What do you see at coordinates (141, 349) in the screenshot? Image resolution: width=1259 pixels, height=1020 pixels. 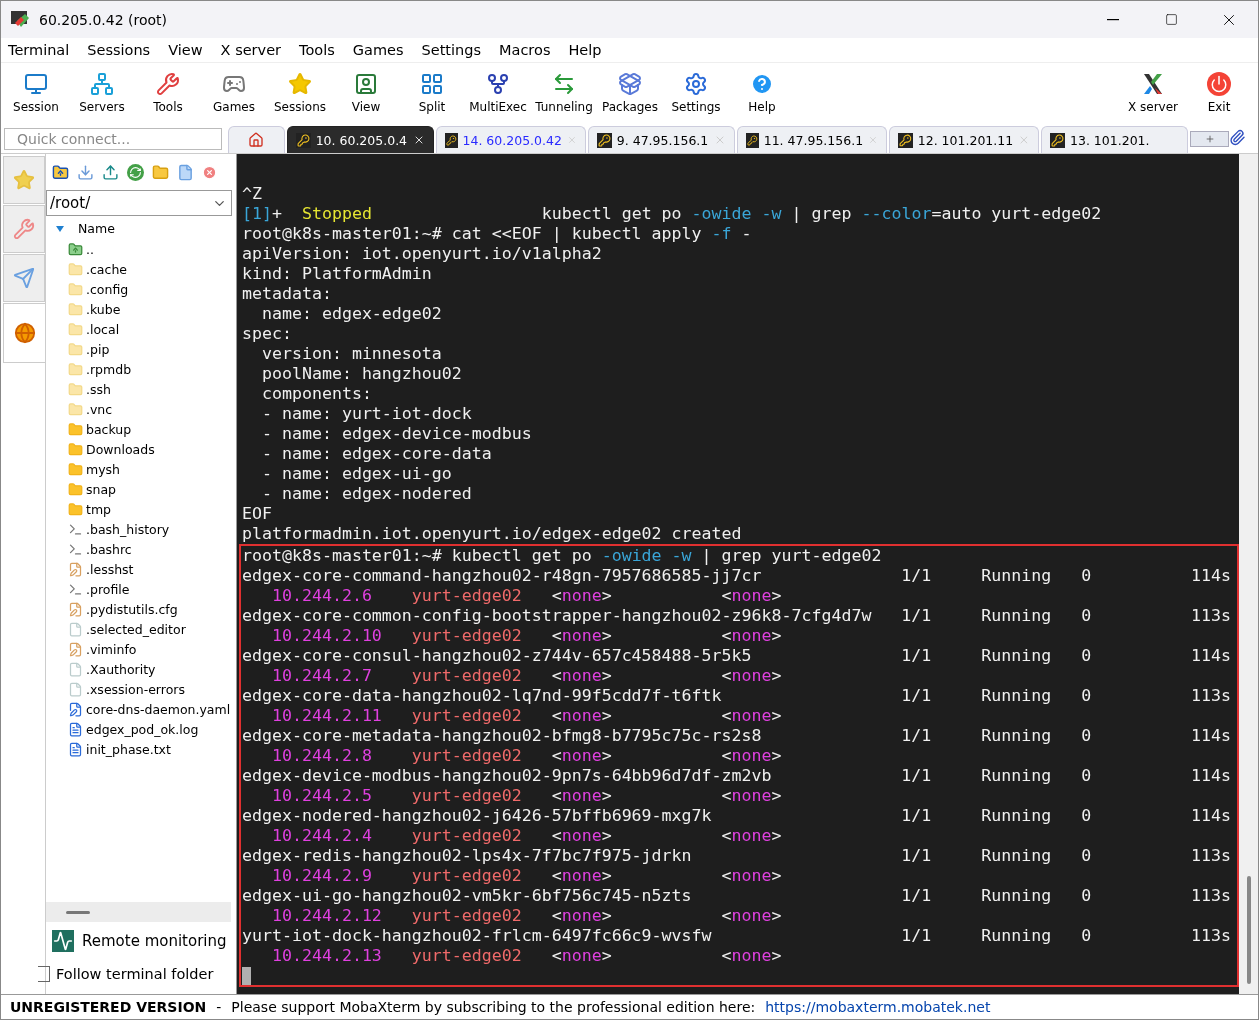 I see `file-item: .pip` at bounding box center [141, 349].